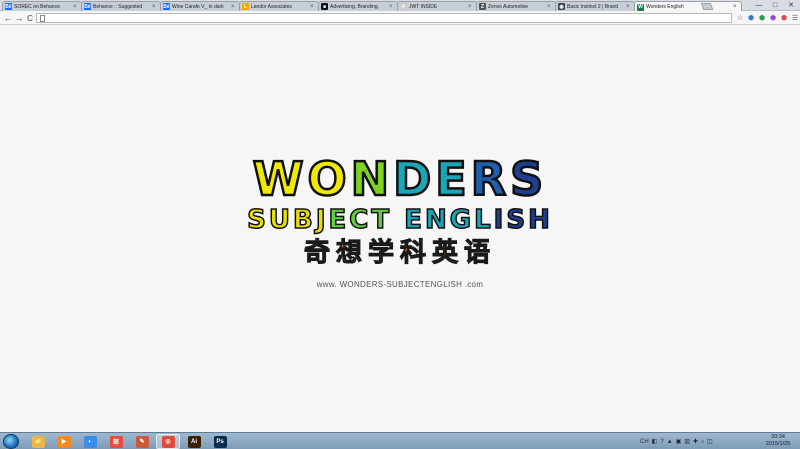  Describe the element at coordinates (640, 7) in the screenshot. I see `wonders-icon: W` at that location.